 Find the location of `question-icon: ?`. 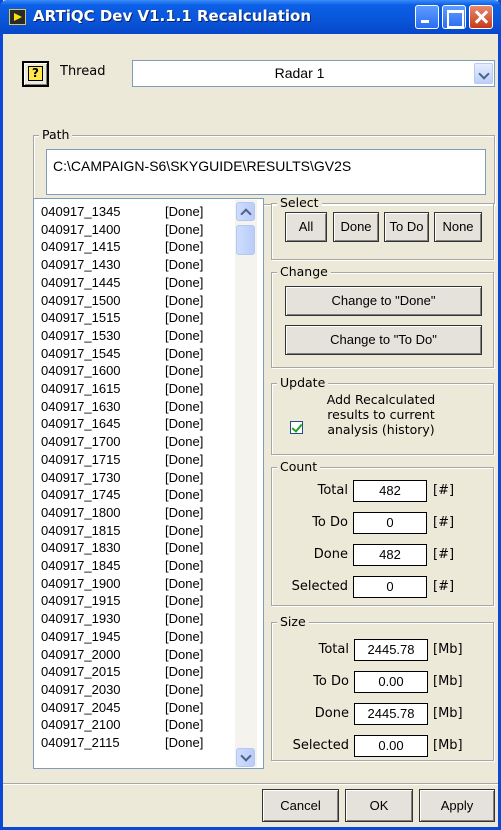

question-icon: ? is located at coordinates (35, 73).